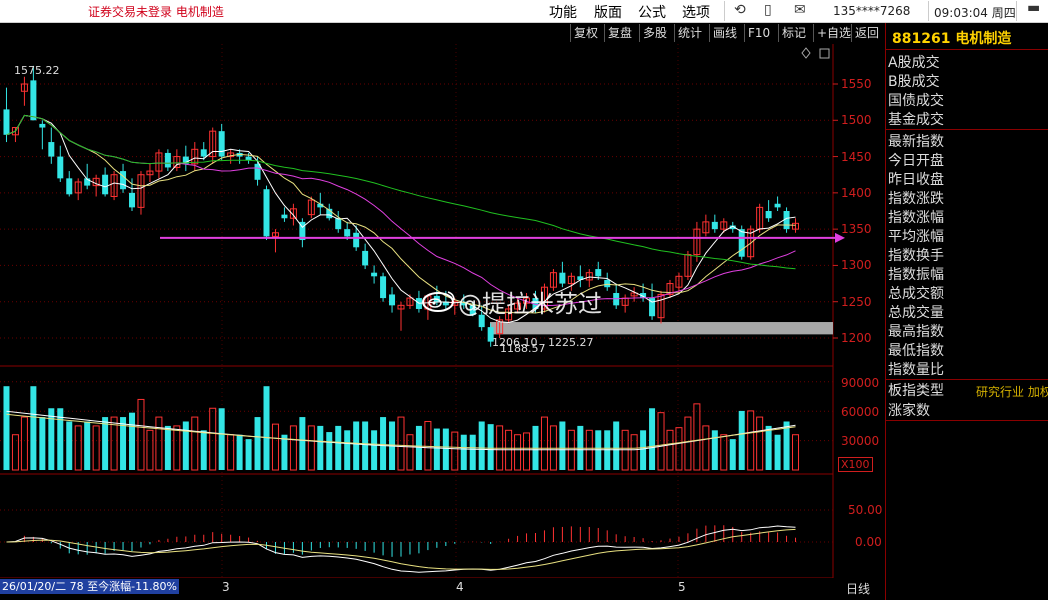 The width and height of the screenshot is (1048, 600). I want to click on volume-unit: X100, so click(855, 464).